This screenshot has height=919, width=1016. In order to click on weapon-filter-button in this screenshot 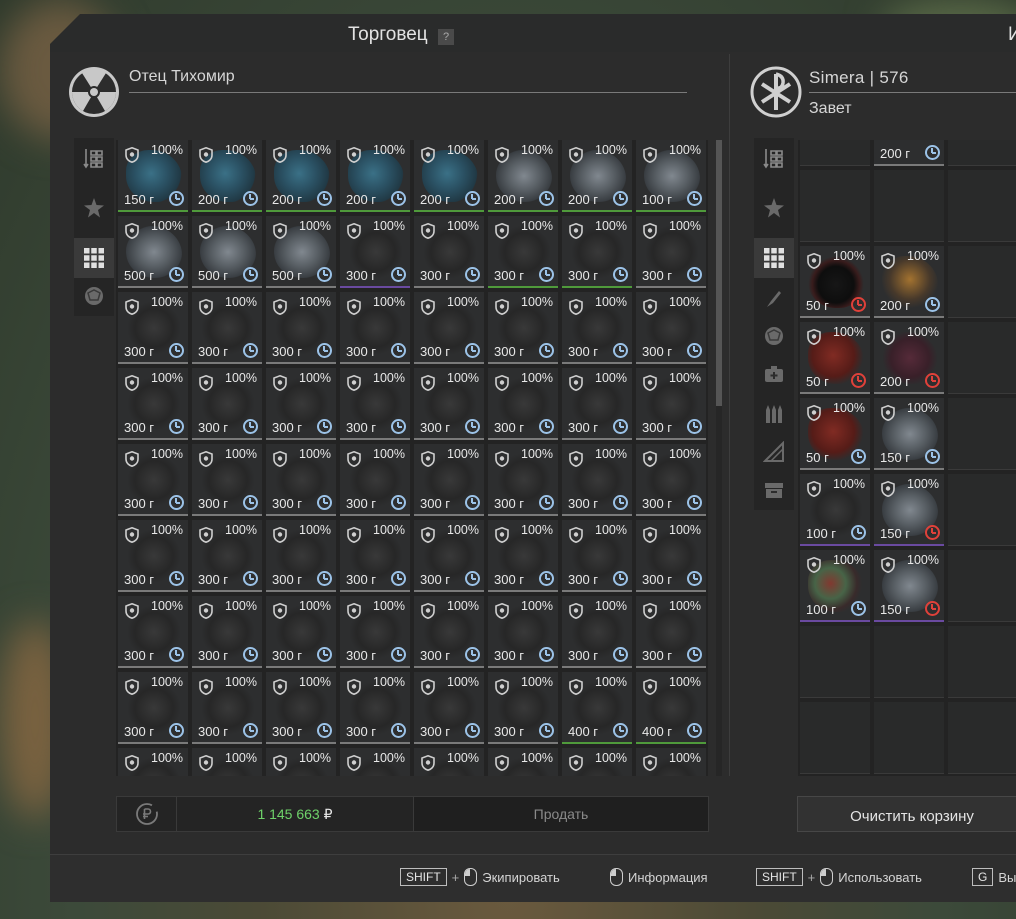, I will do `click(774, 298)`.